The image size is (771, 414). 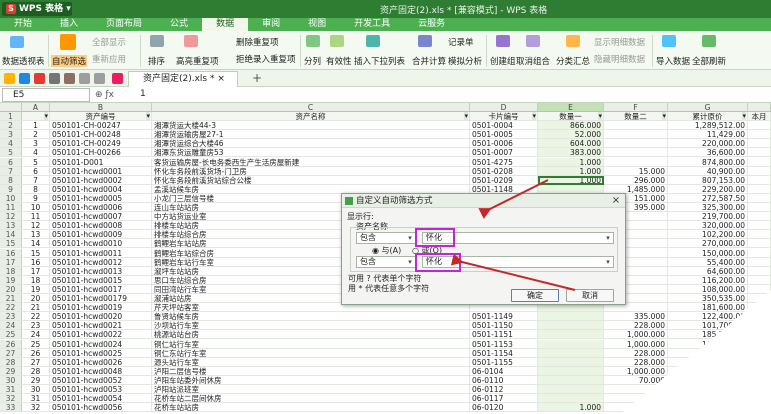 What do you see at coordinates (101, 317) in the screenshot?
I see `table-cell: 050101-hcwd0020` at bounding box center [101, 317].